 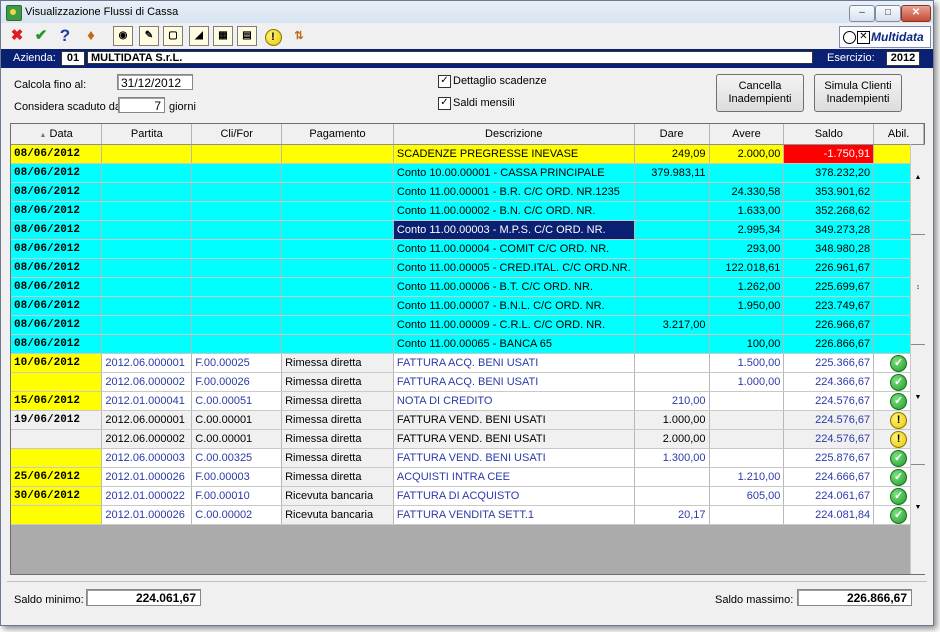 I want to click on header-saldo: Saldo, so click(x=829, y=134).